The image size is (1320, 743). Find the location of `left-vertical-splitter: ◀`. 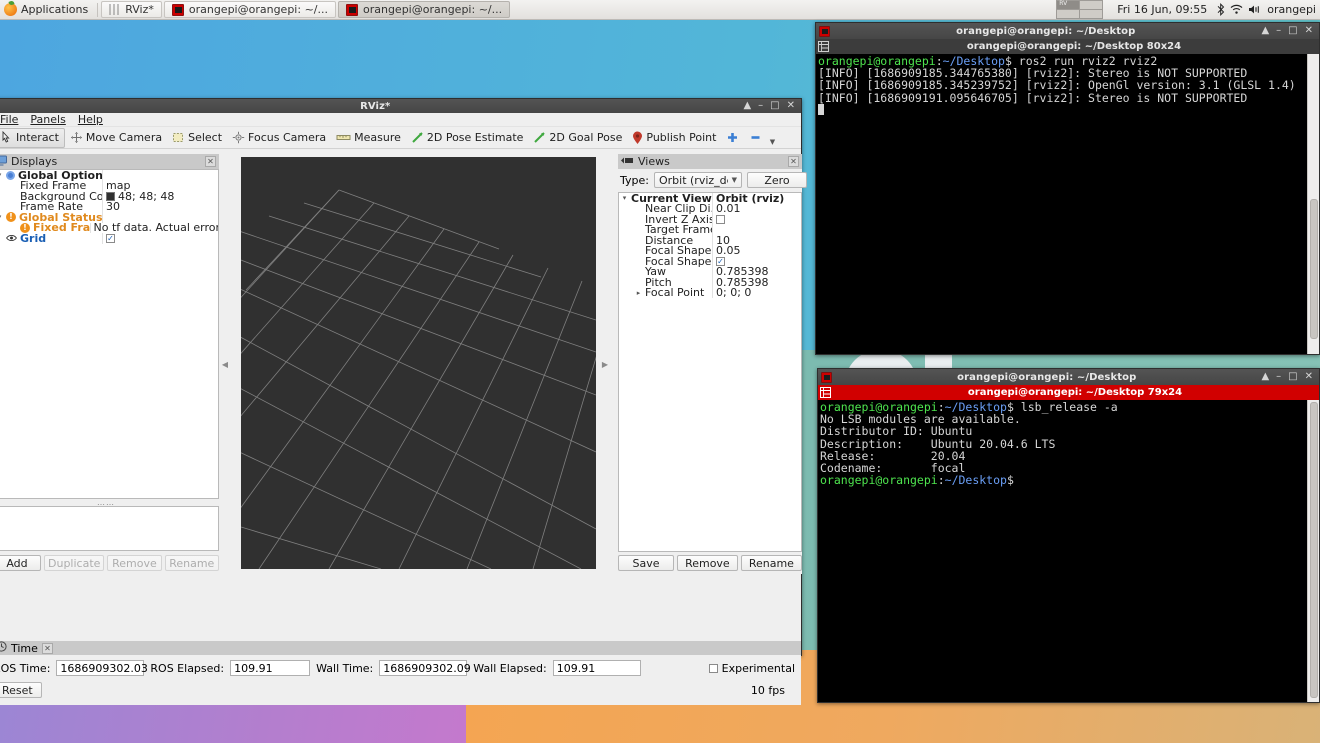

left-vertical-splitter: ◀ is located at coordinates (225, 364).